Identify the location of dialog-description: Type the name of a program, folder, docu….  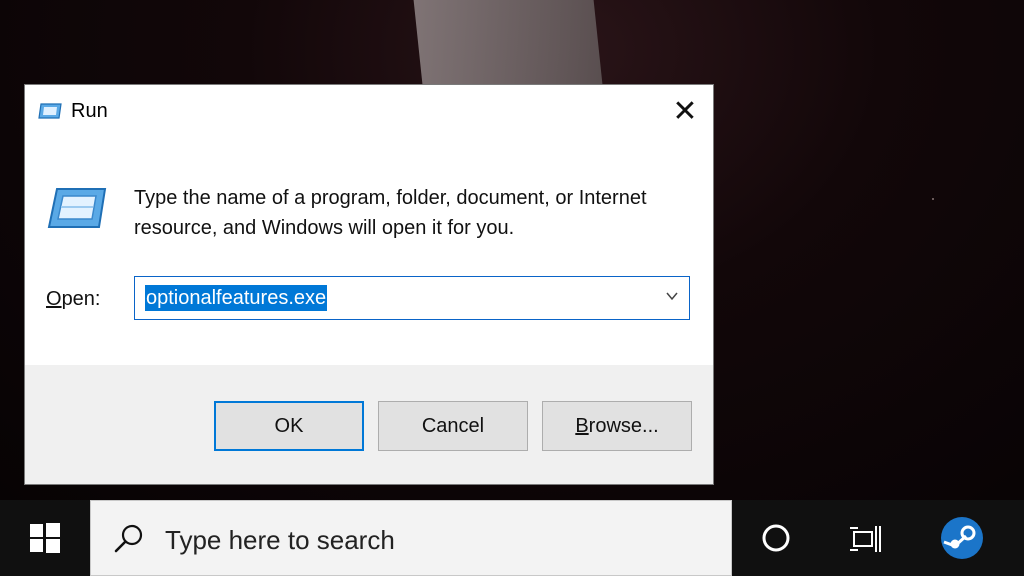
(390, 213).